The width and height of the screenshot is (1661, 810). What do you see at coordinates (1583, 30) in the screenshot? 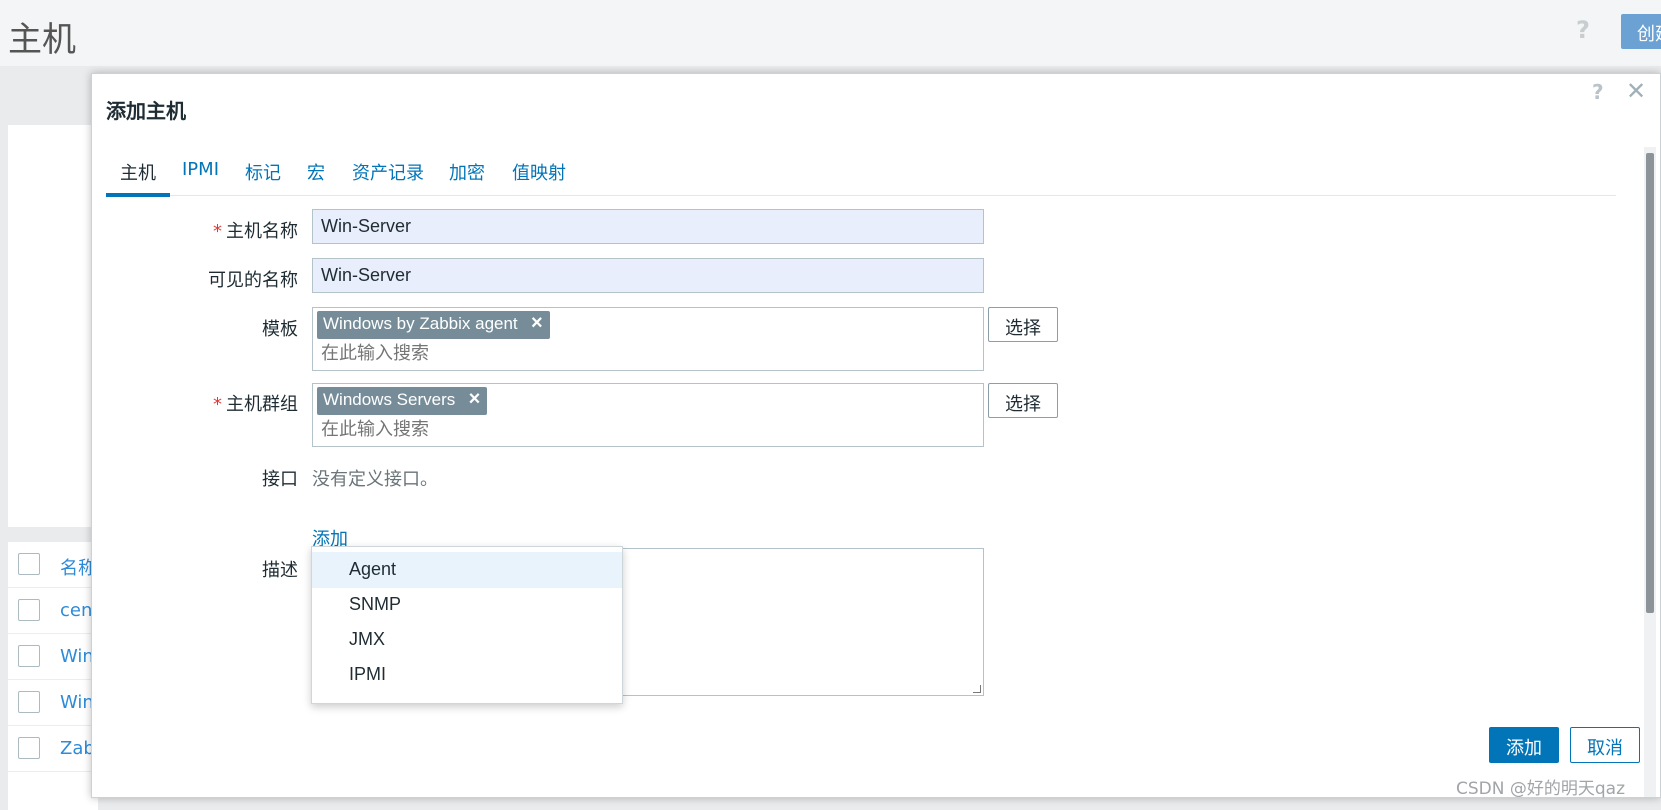
I see `page-help-icon: ?` at bounding box center [1583, 30].